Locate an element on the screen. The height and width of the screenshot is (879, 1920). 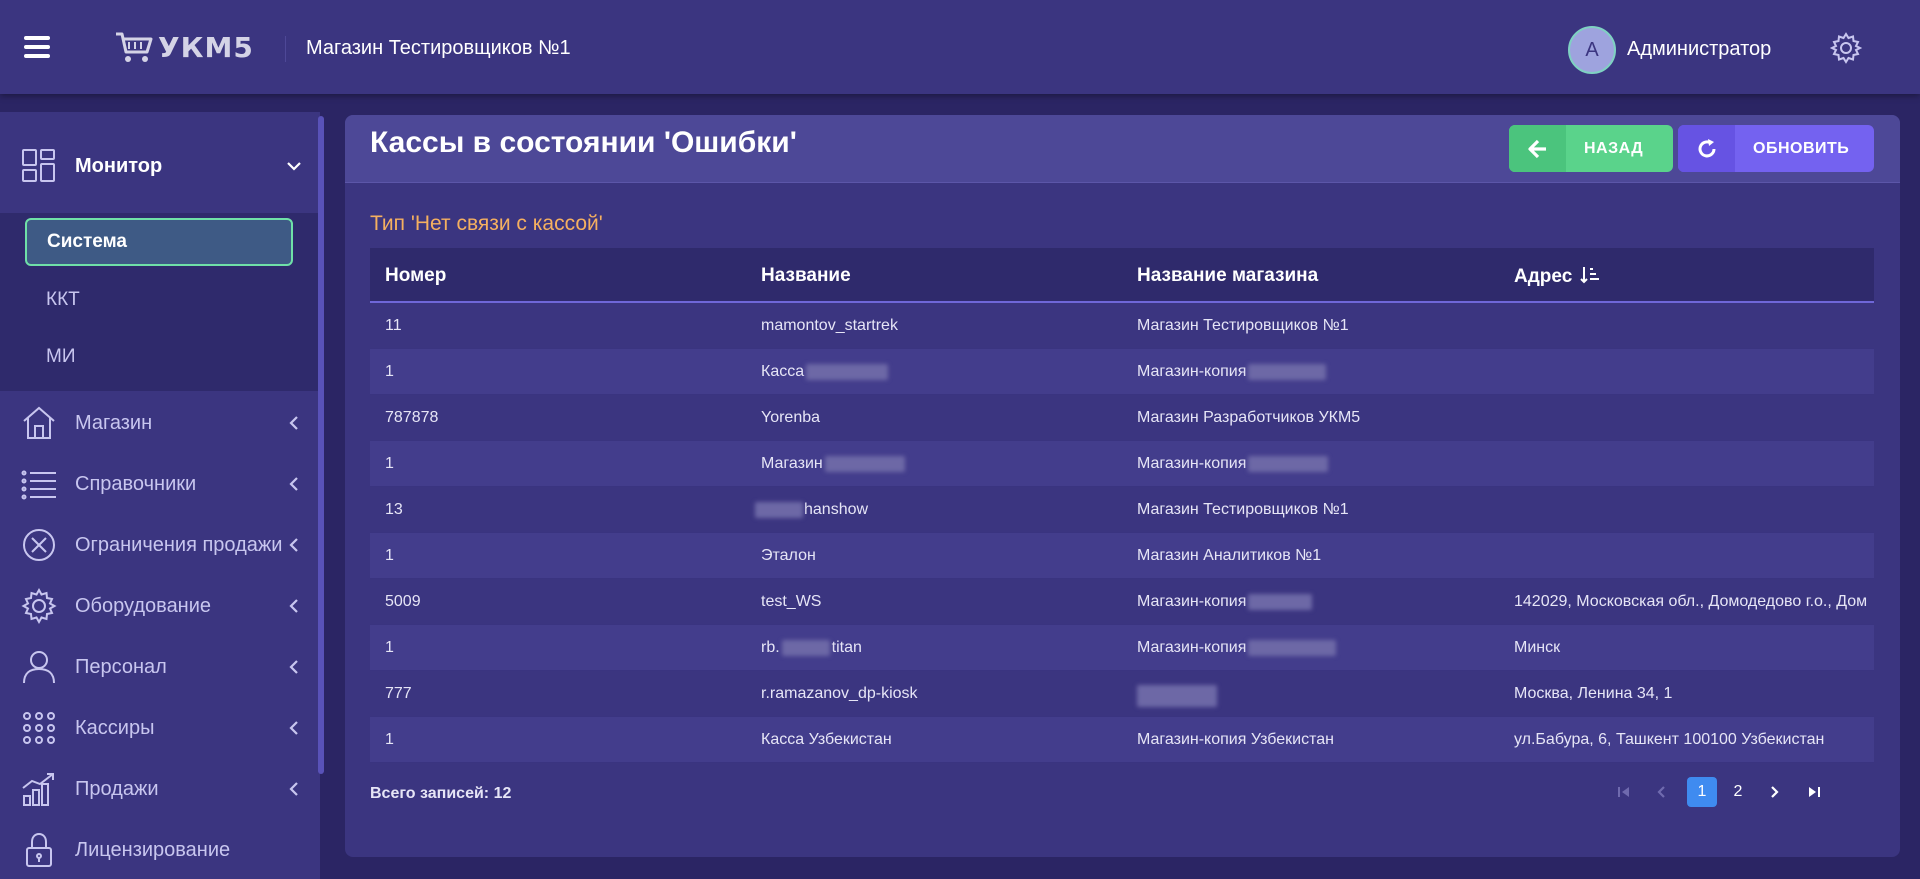
sidebar-item-label: Ограничения продажи is located at coordinates (179, 544).